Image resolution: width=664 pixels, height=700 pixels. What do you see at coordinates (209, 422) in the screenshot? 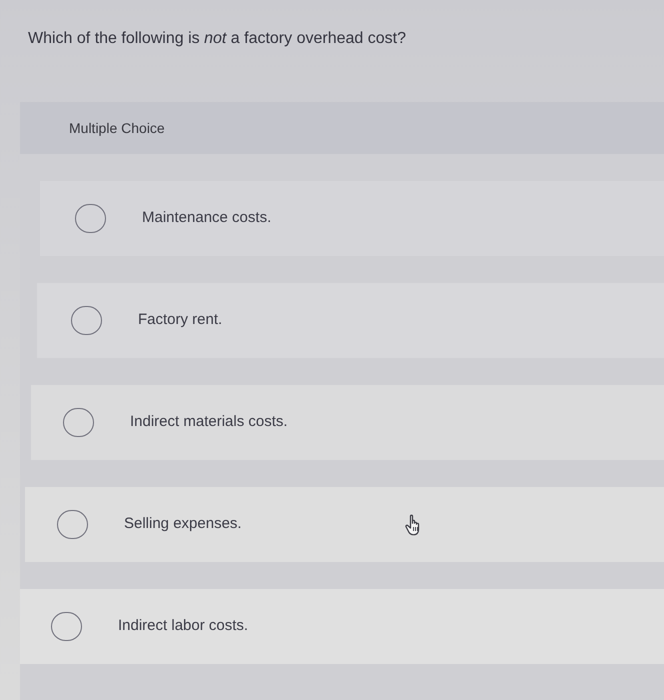
I see `option-label: Indirect materials costs.` at bounding box center [209, 422].